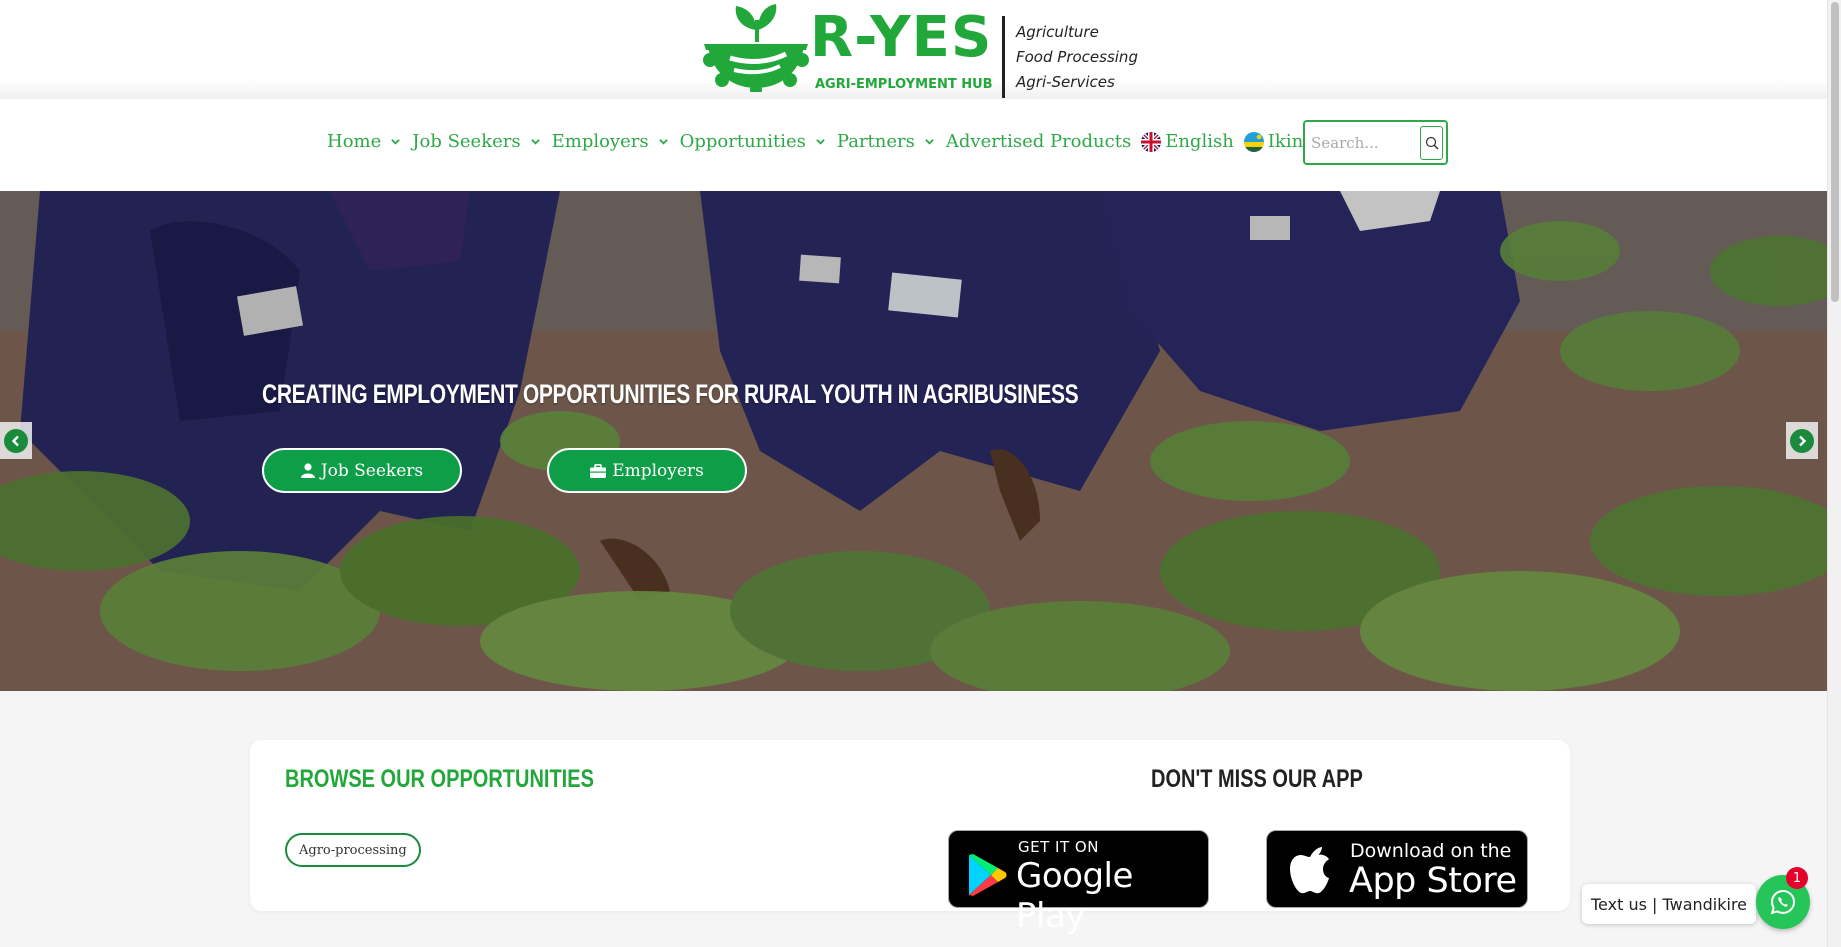  What do you see at coordinates (1003, 57) in the screenshot?
I see `logo-divider` at bounding box center [1003, 57].